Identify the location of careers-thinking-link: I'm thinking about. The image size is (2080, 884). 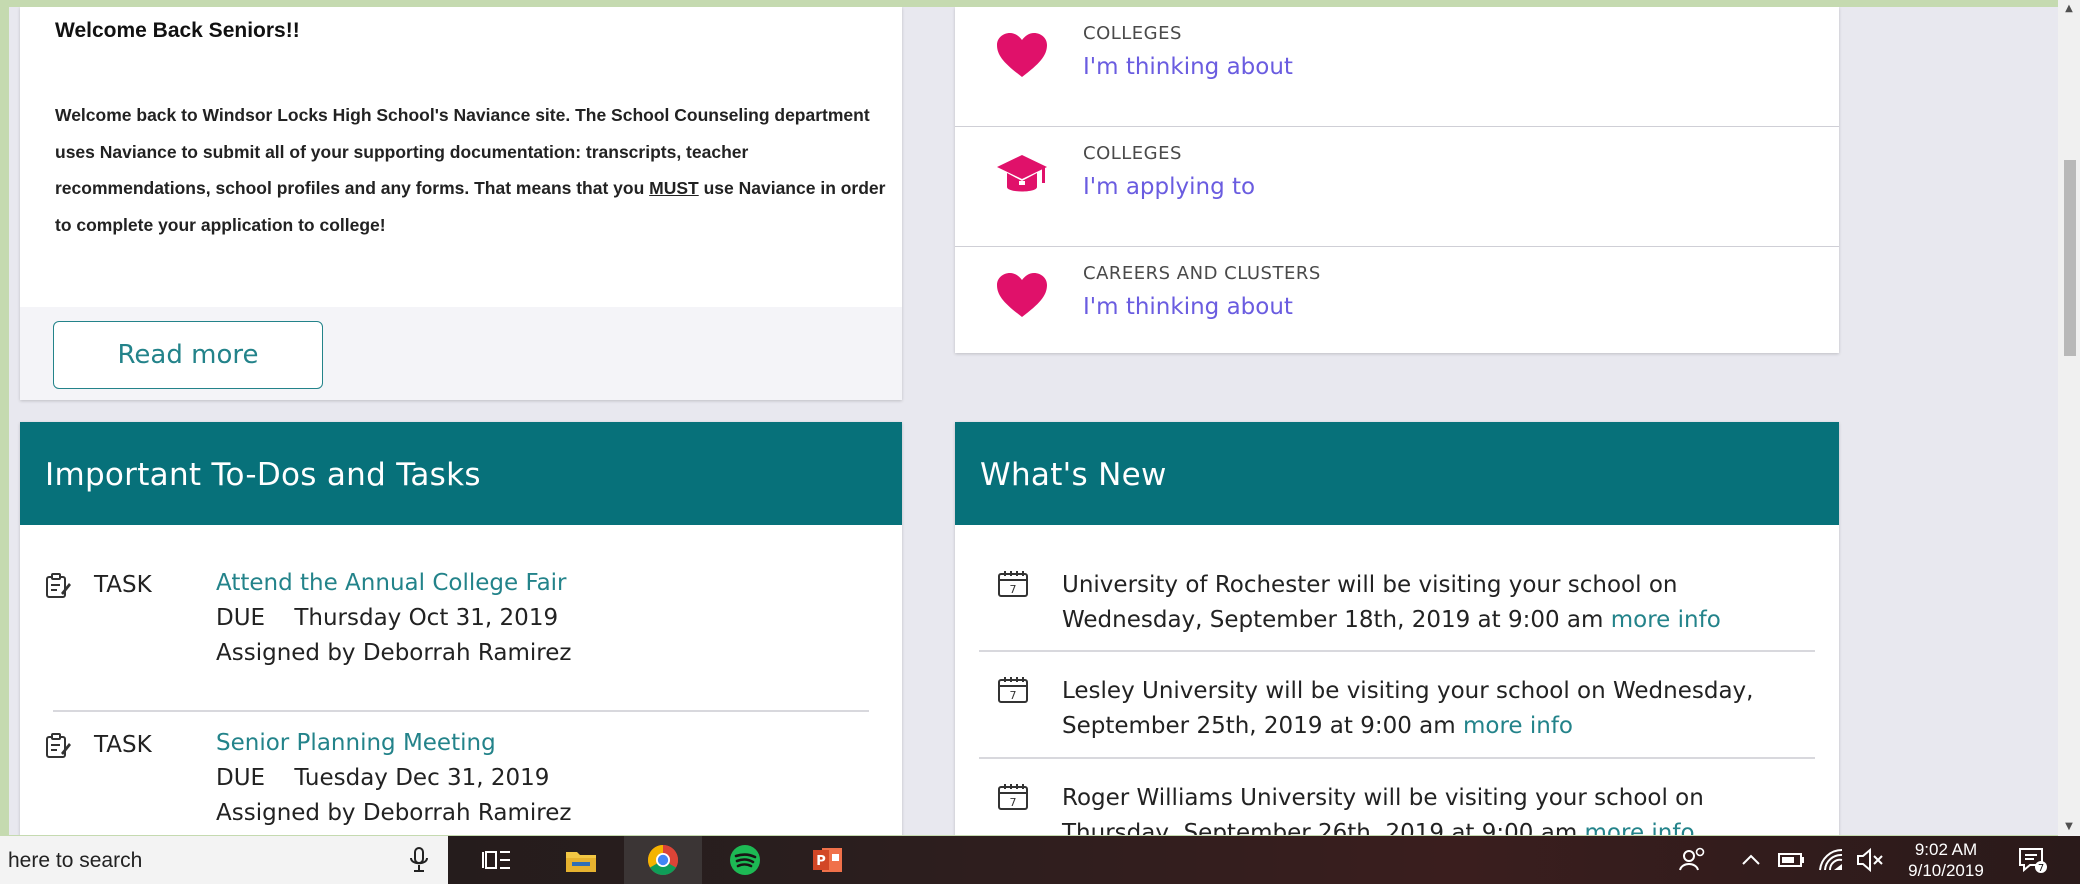
(1188, 307).